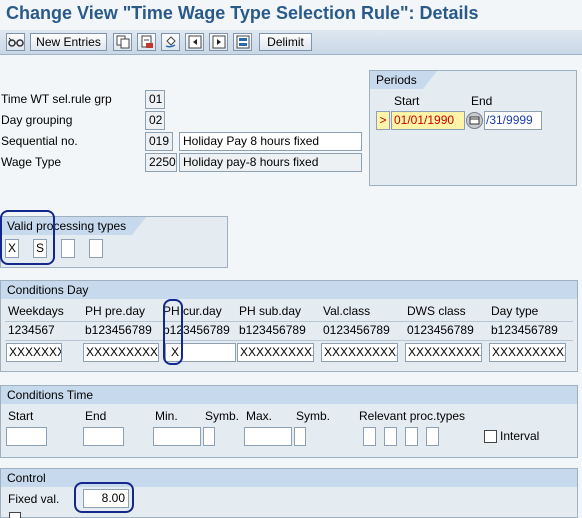 The height and width of the screenshot is (518, 582). Describe the element at coordinates (440, 330) in the screenshot. I see `dws-class-pattern: 0123456789` at that location.